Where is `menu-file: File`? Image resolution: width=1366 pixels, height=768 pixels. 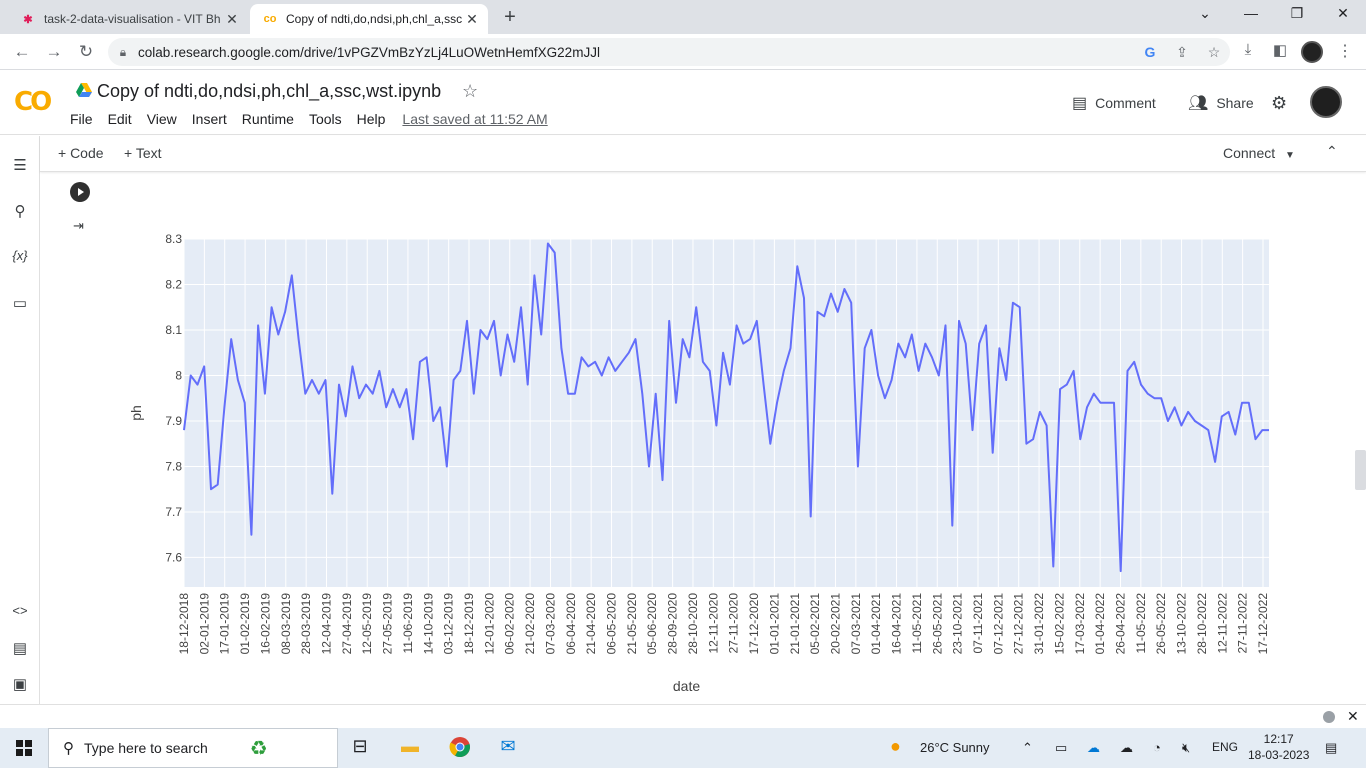 menu-file: File is located at coordinates (81, 119).